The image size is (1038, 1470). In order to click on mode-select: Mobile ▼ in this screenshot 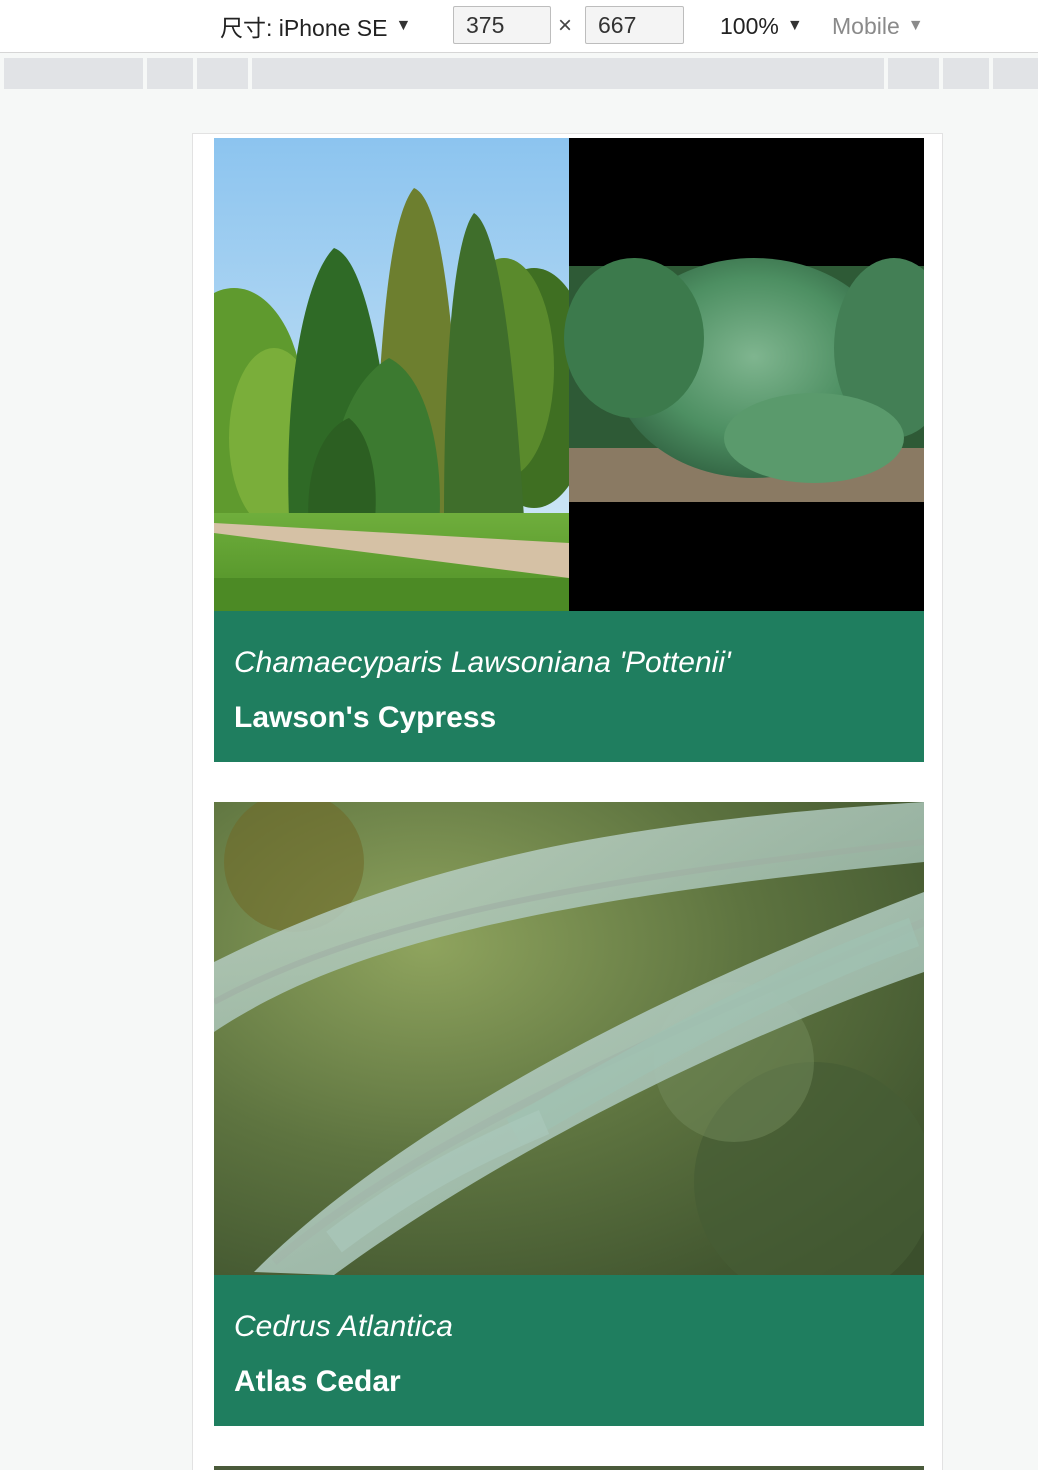, I will do `click(878, 26)`.